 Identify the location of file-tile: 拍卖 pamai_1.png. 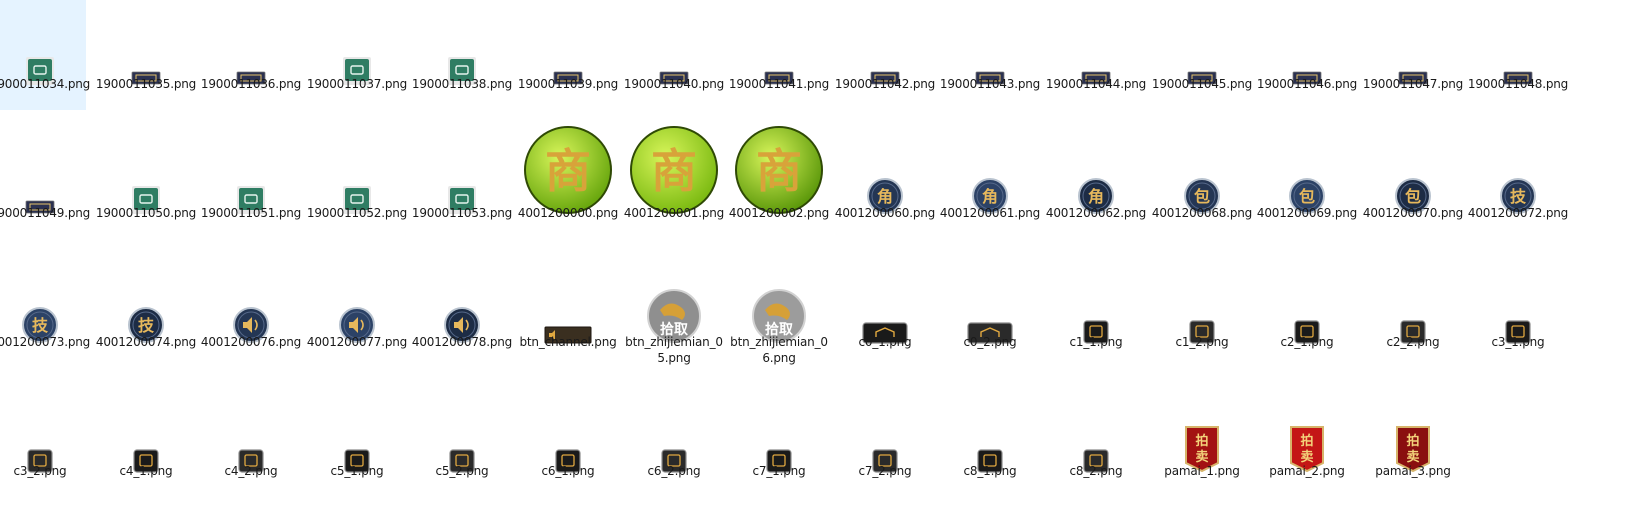
(1202, 442).